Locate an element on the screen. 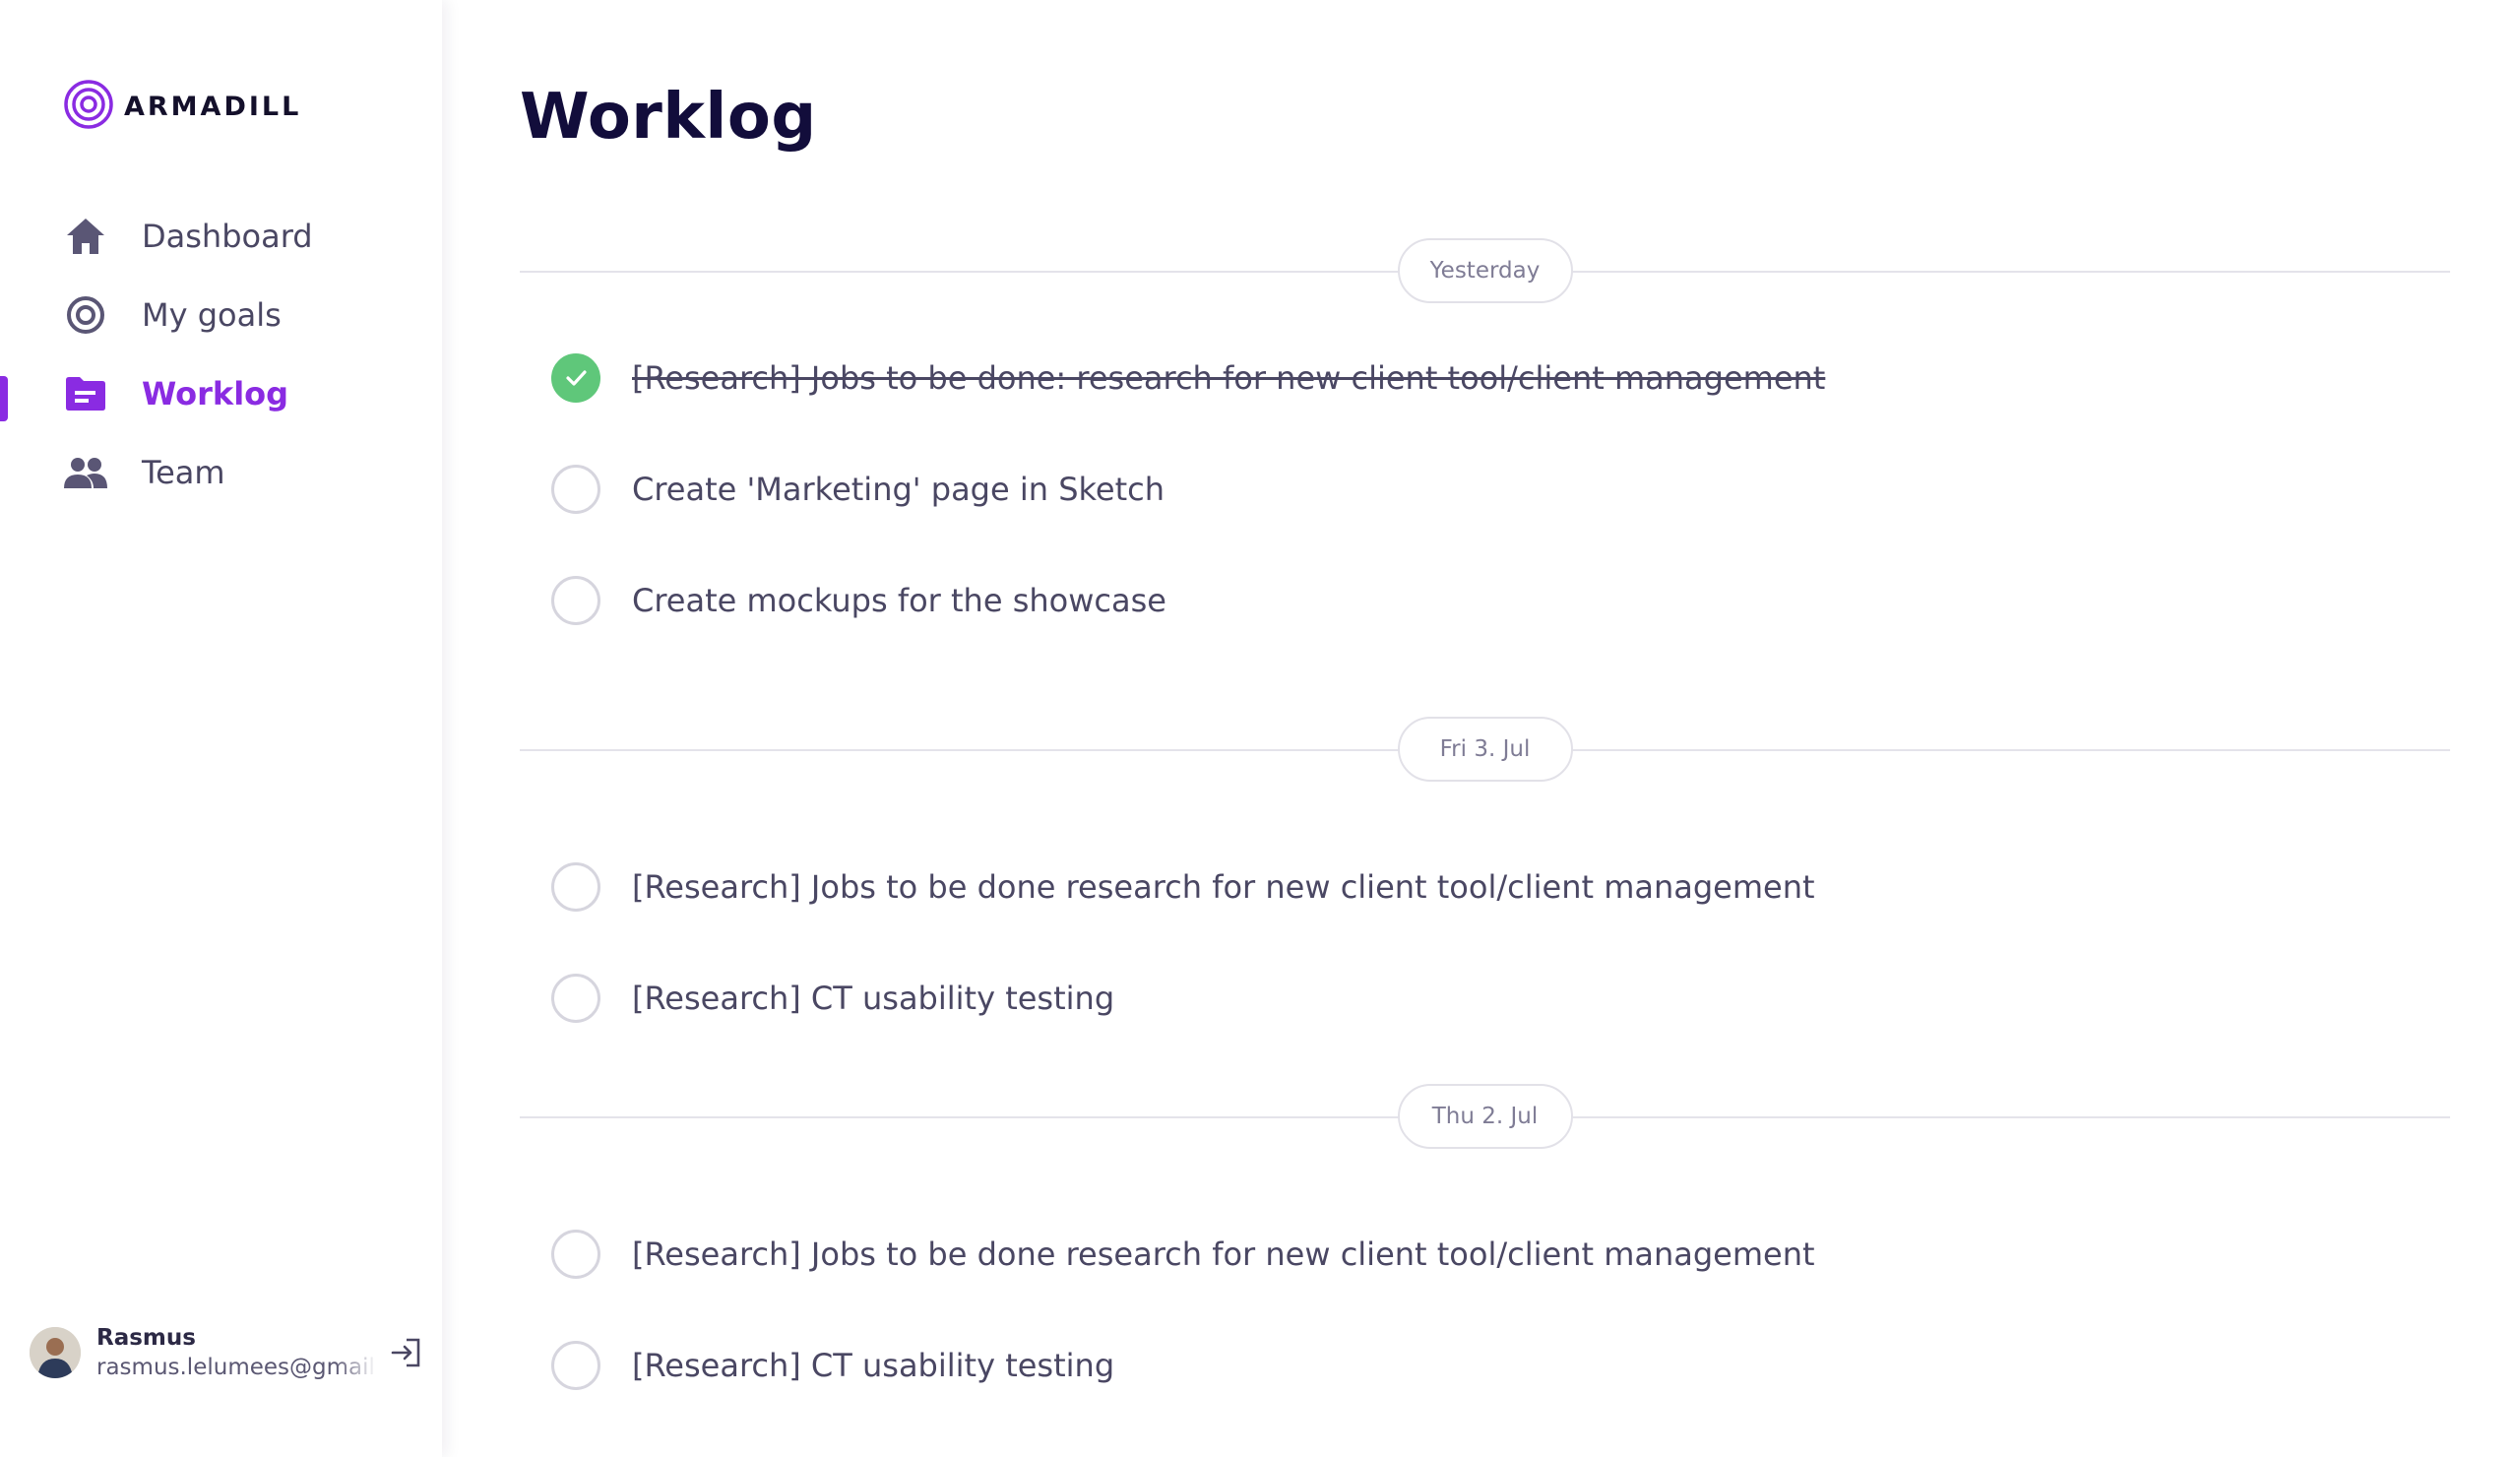 Image resolution: width=2520 pixels, height=1457 pixels. task-text: Create 'Marketing' page in Sketch is located at coordinates (898, 489).